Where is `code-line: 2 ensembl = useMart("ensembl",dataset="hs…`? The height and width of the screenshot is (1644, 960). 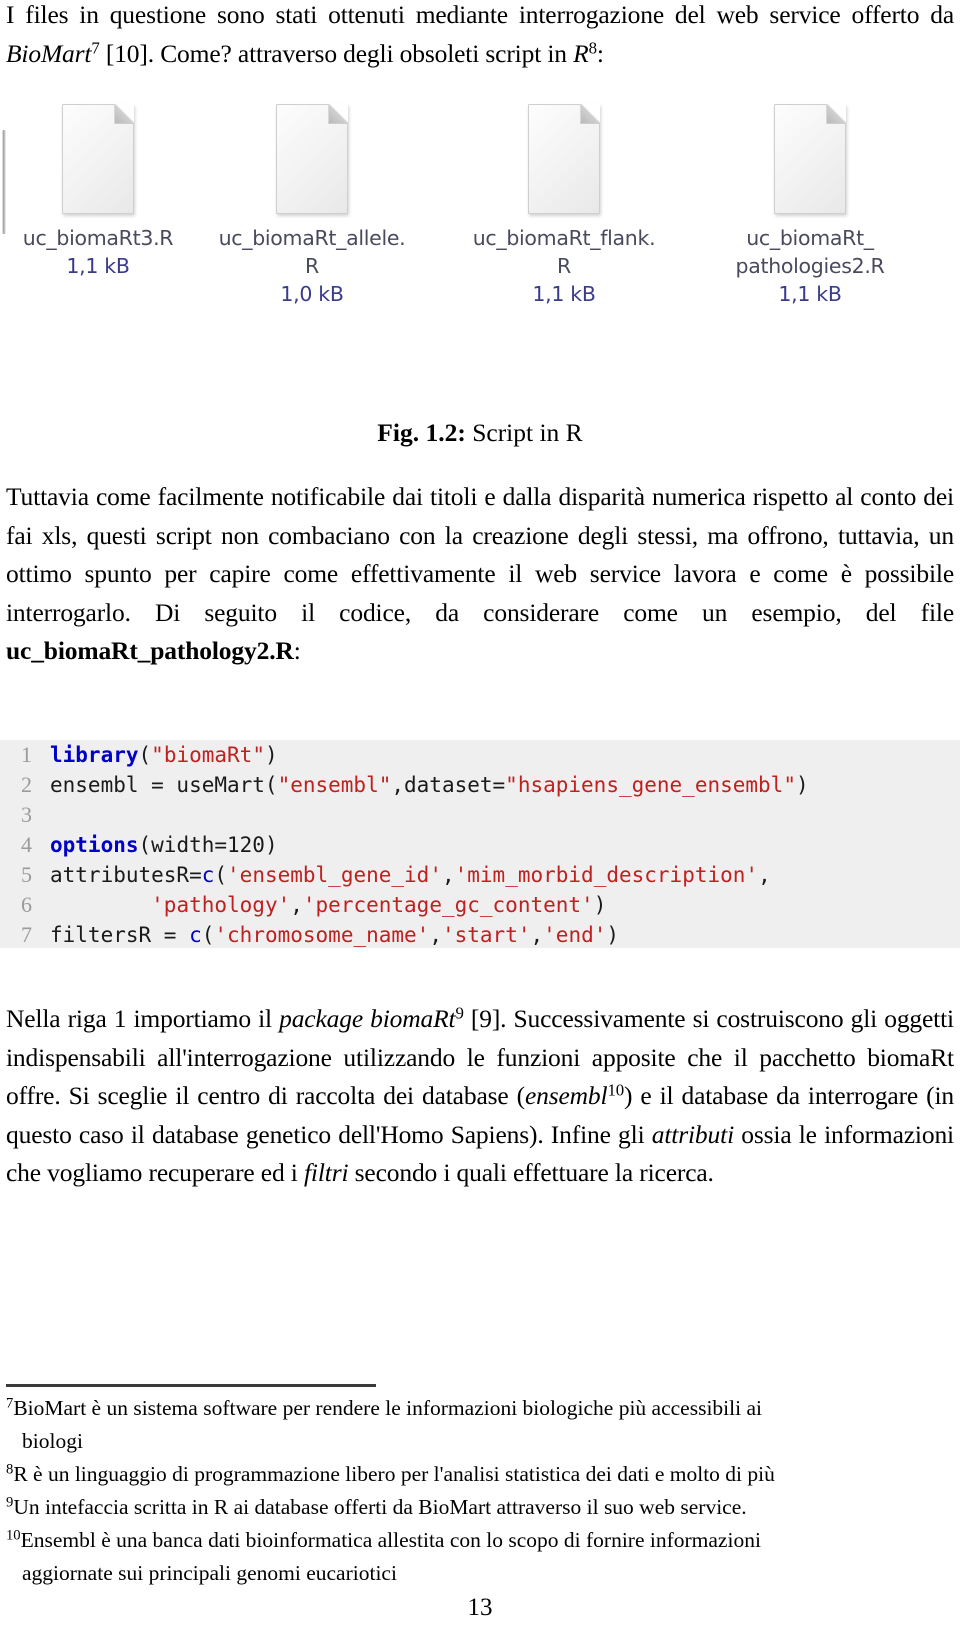 code-line: 2 ensembl = useMart("ensembl",dataset="hs… is located at coordinates (480, 785).